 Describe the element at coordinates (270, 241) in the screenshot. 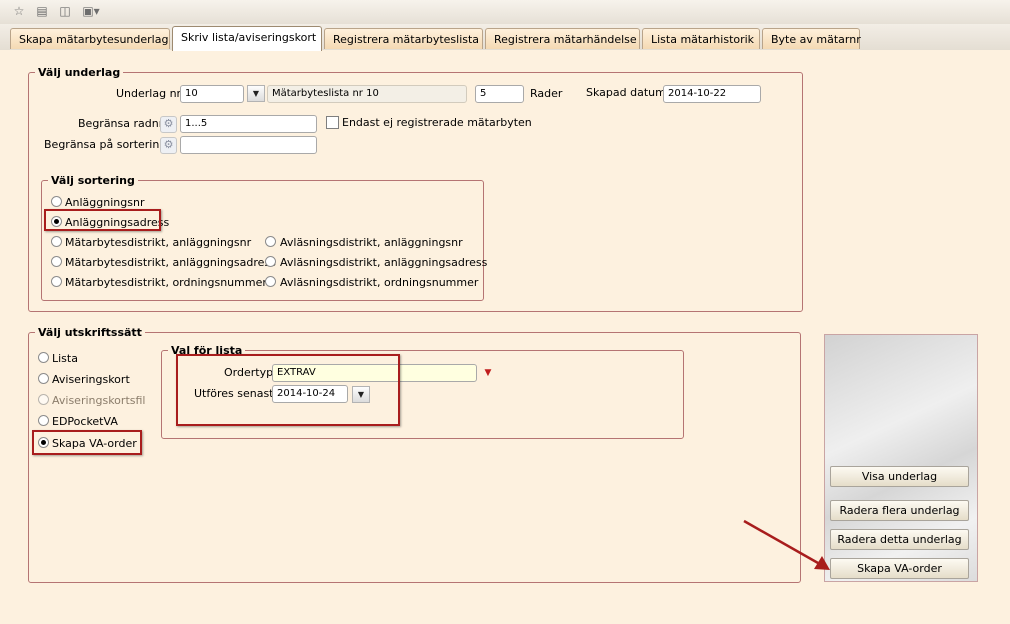

I see `sort-radio-av-anlaggningsnr` at that location.